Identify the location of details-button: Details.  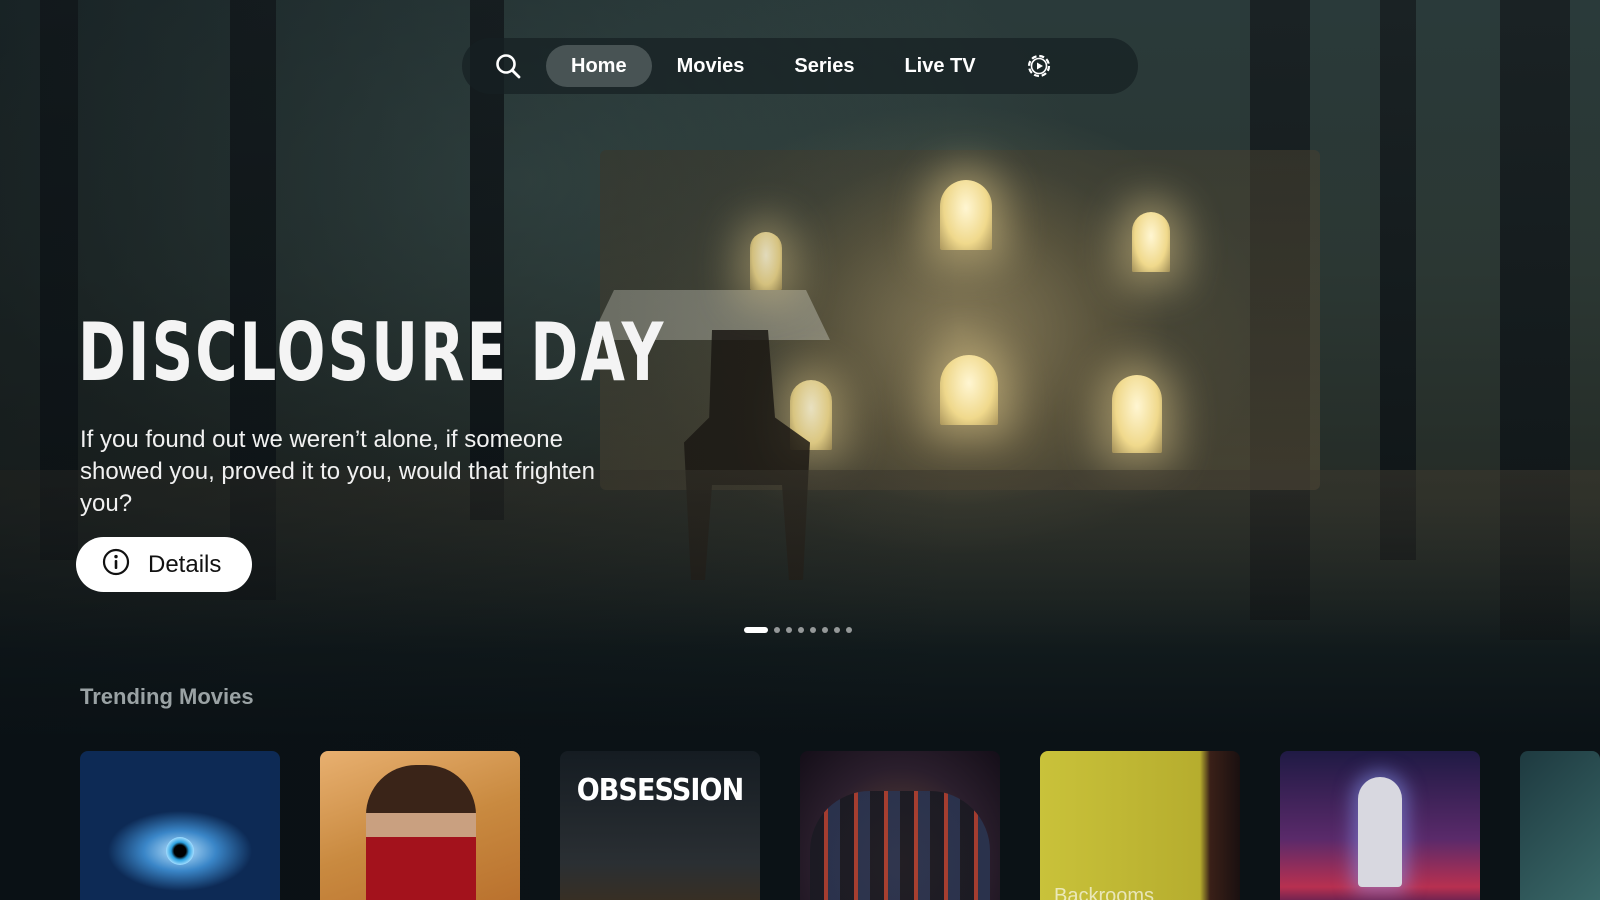
(164, 564).